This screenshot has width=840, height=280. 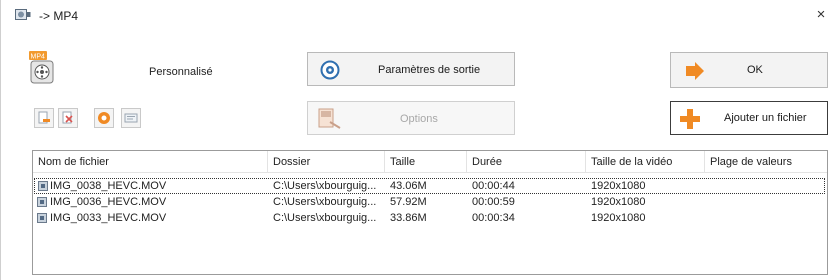 I want to click on options-button: Options, so click(x=411, y=118).